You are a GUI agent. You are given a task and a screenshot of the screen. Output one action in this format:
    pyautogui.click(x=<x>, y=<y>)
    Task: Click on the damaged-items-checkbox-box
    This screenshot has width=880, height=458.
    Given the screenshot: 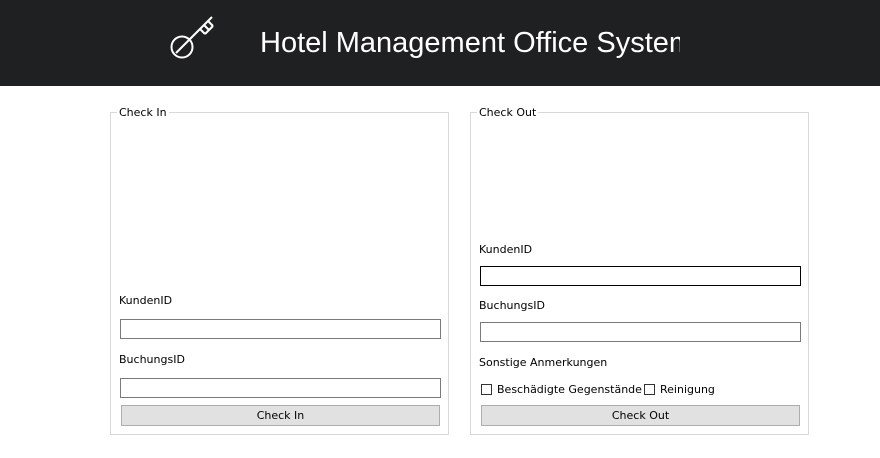 What is the action you would take?
    pyautogui.click(x=486, y=389)
    